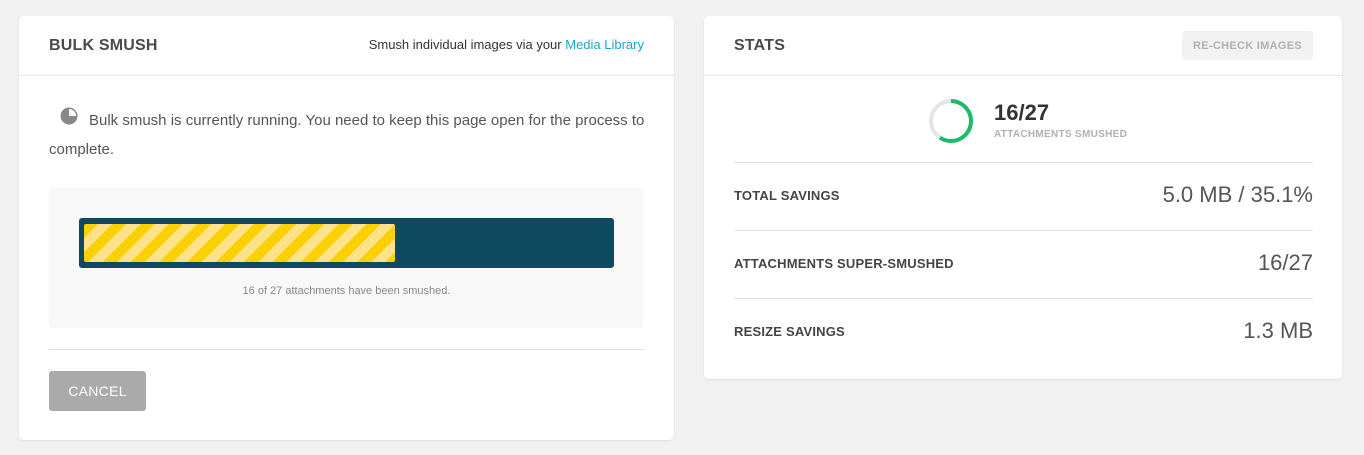  What do you see at coordinates (787, 195) in the screenshot?
I see `stats-row-label: TOTAL SAVINGS` at bounding box center [787, 195].